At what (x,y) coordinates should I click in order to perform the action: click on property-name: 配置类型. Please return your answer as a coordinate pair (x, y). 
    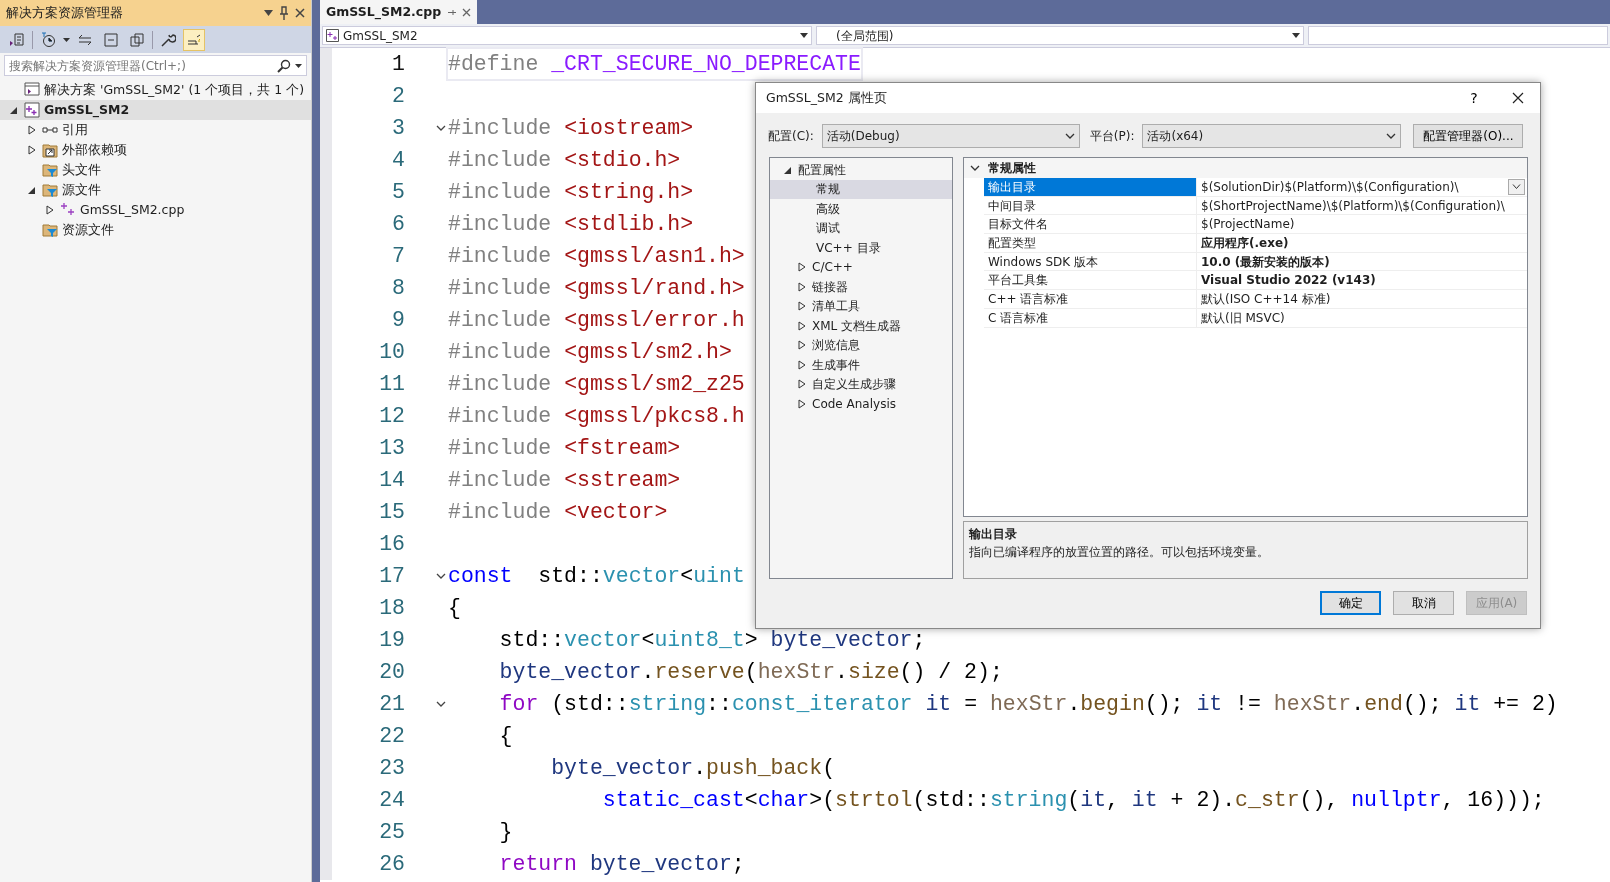
    Looking at the image, I should click on (1090, 243).